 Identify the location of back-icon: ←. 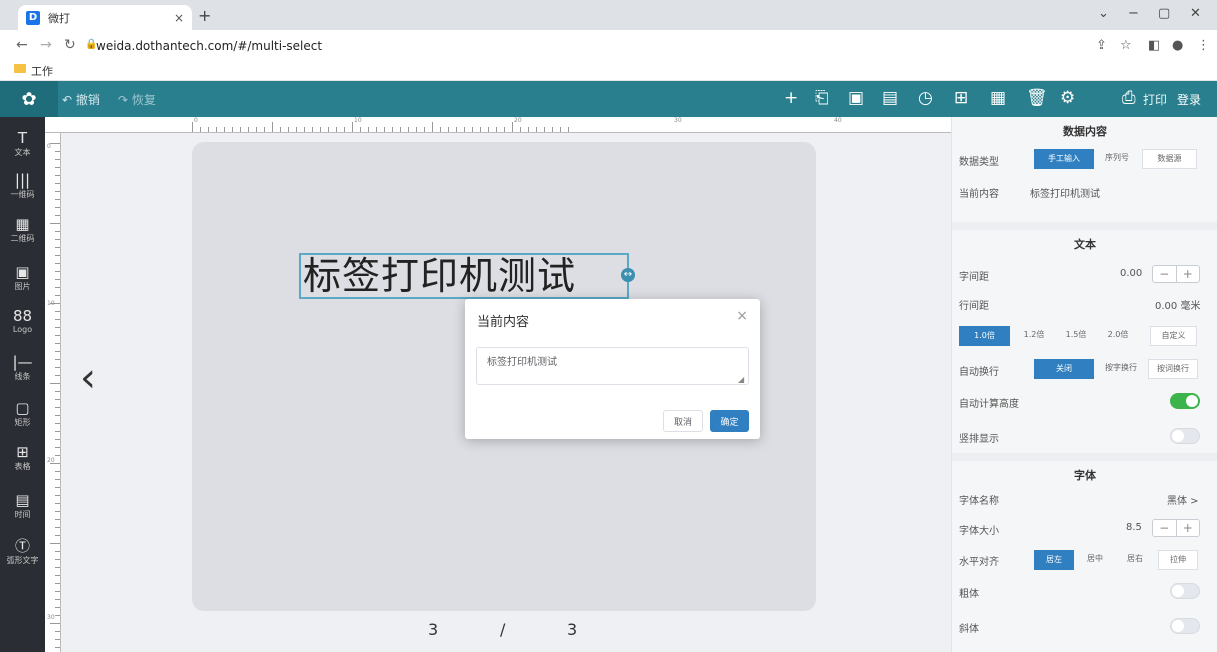
(22, 45).